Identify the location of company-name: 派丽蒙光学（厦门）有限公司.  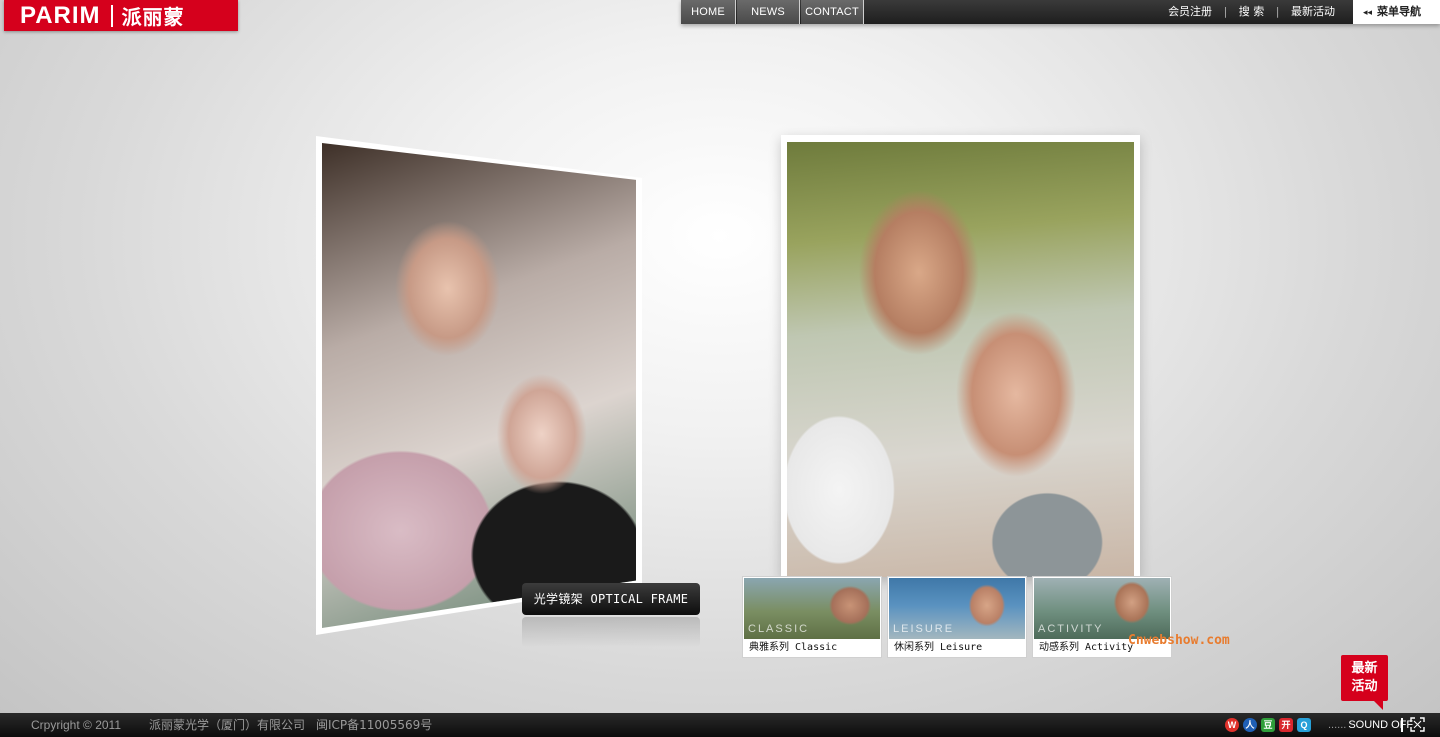
(227, 725).